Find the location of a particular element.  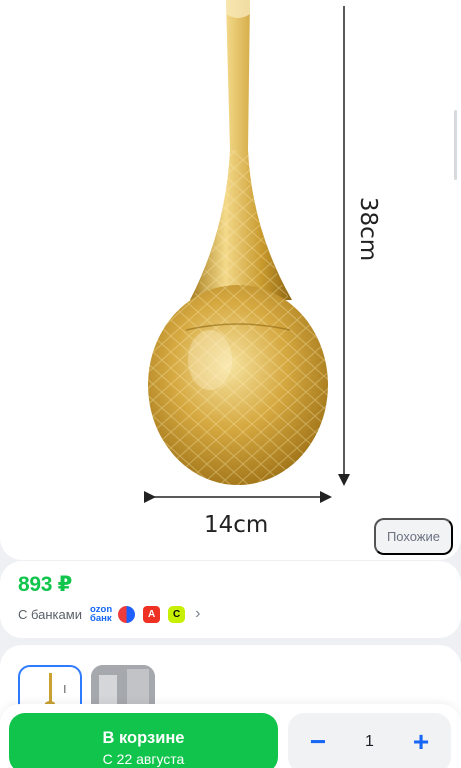

in-cart-button: В корзине С 22 августа is located at coordinates (143, 740).